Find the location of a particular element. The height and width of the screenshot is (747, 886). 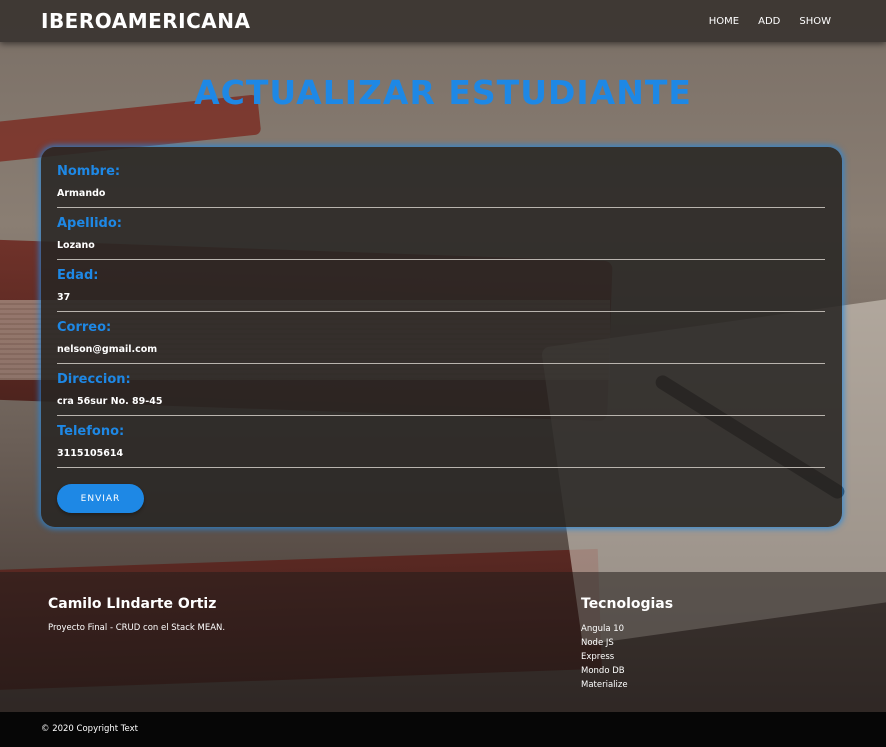

nav-links: HOME ADD SHOW is located at coordinates (760, 21).